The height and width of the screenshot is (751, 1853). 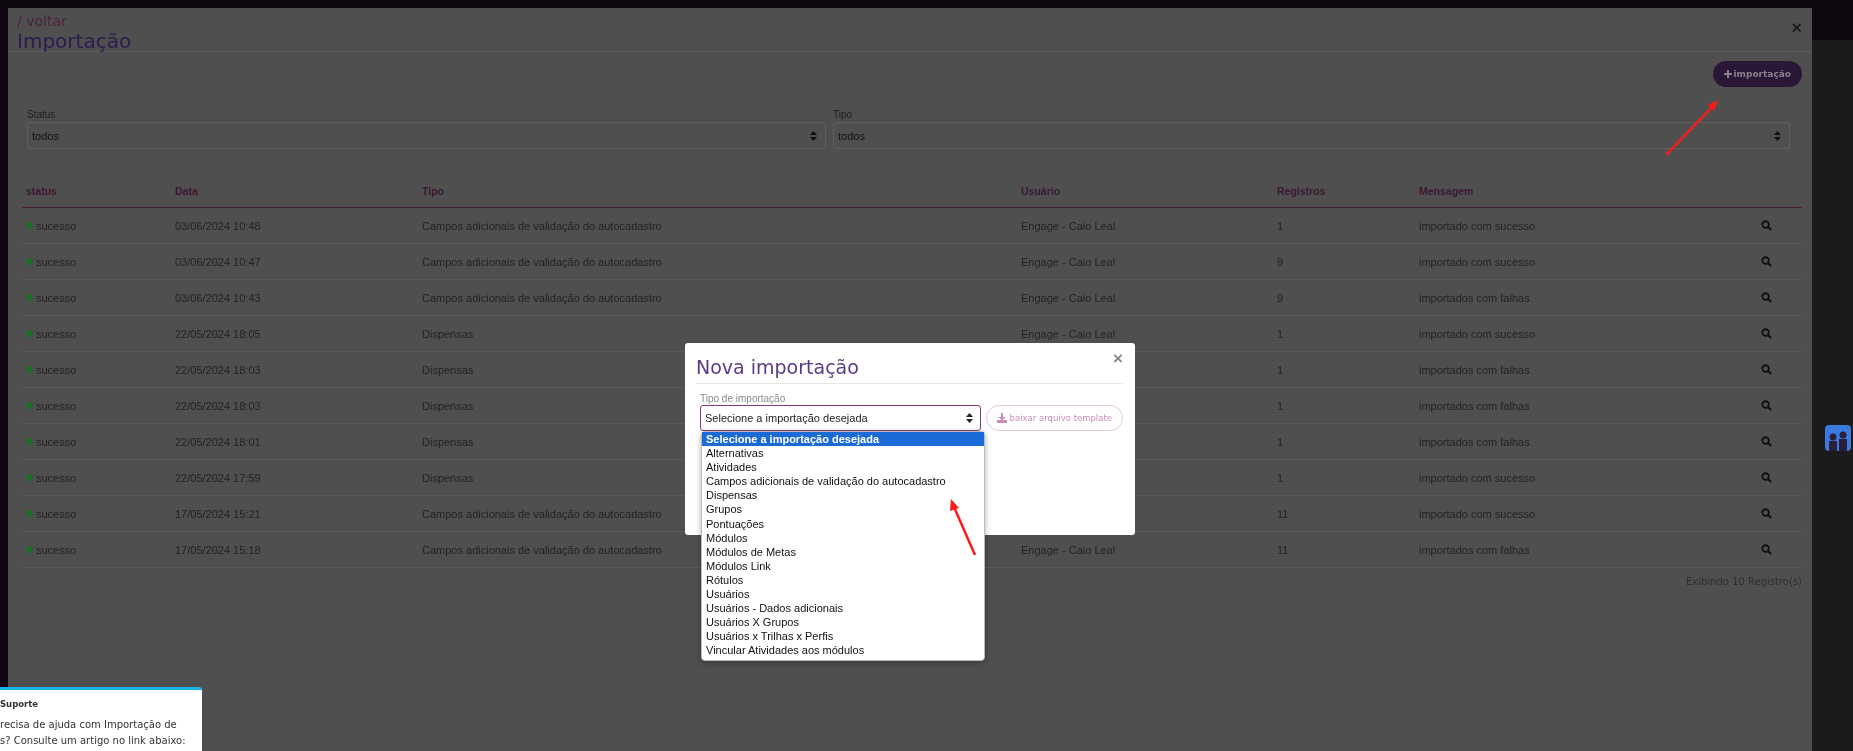 I want to click on support-text: recisa de ajuda com Importação de, so click(x=89, y=725).